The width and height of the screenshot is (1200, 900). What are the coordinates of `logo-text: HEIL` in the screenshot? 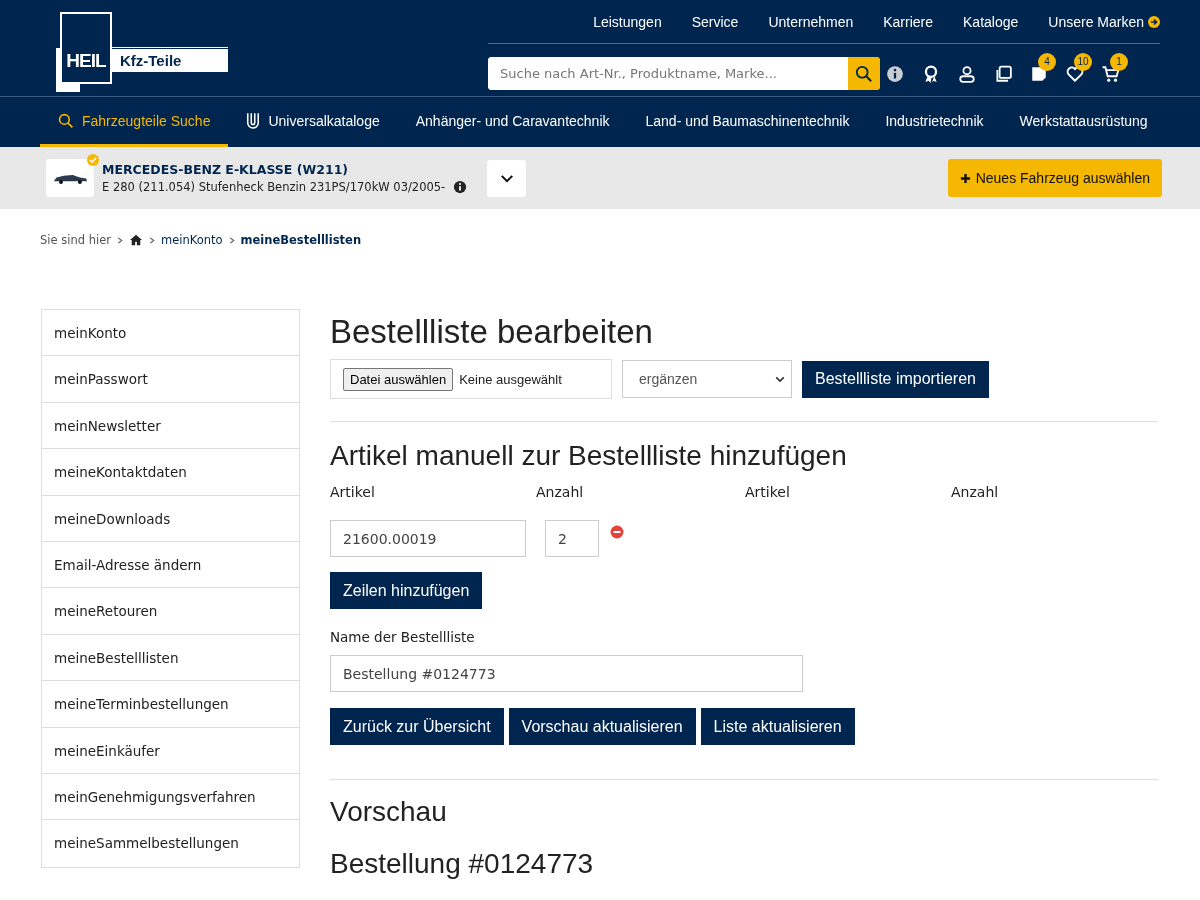 It's located at (86, 61).